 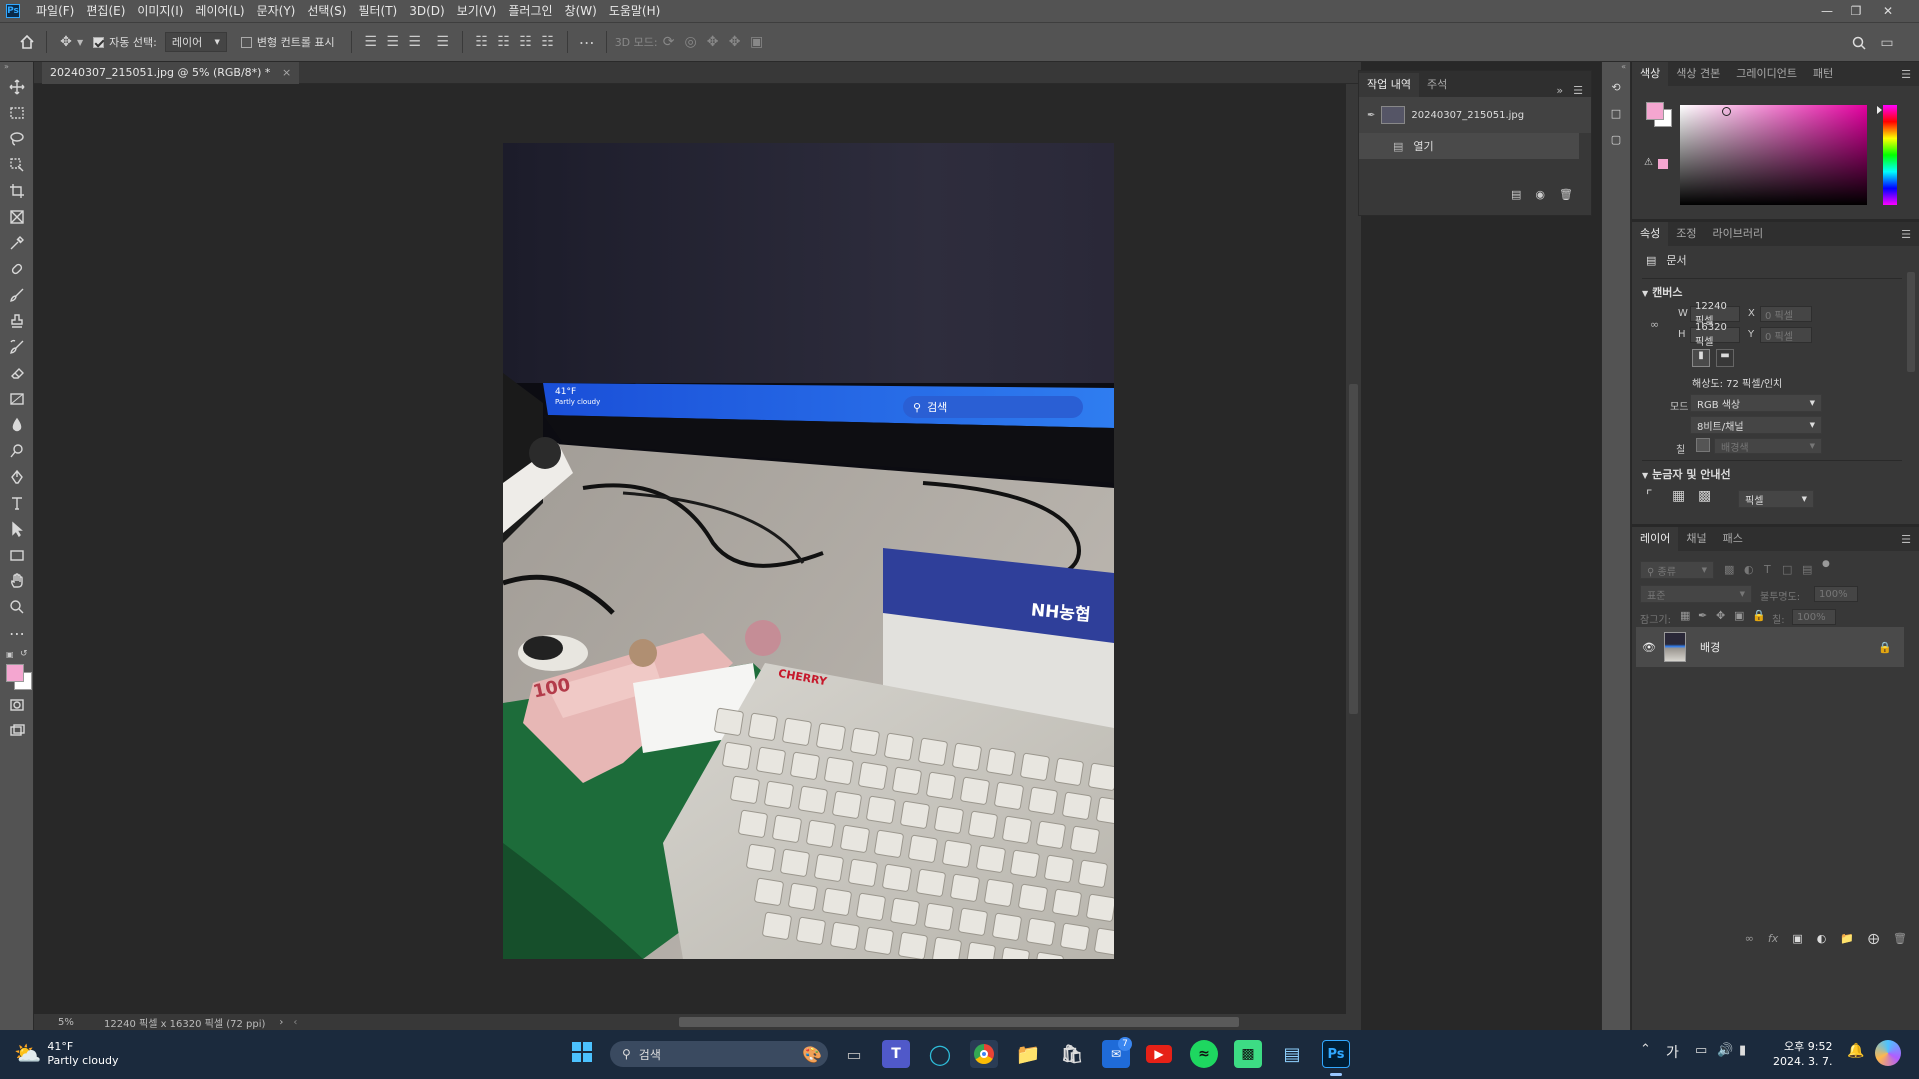 I want to click on menu-edit: 편집(E), so click(x=105, y=11).